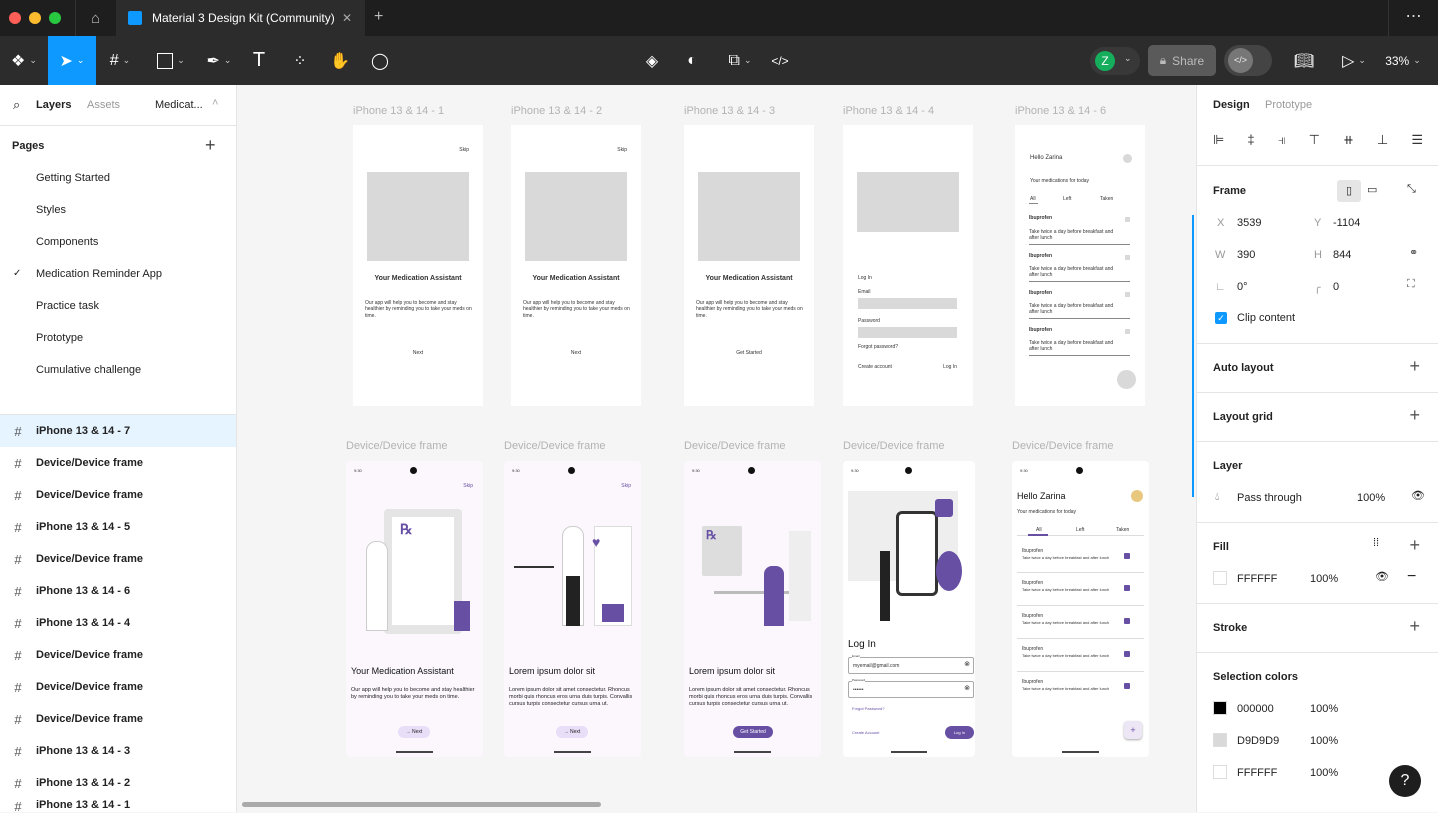 The height and width of the screenshot is (813, 1438). Describe the element at coordinates (652, 60) in the screenshot. I see `component-button: ◈` at that location.